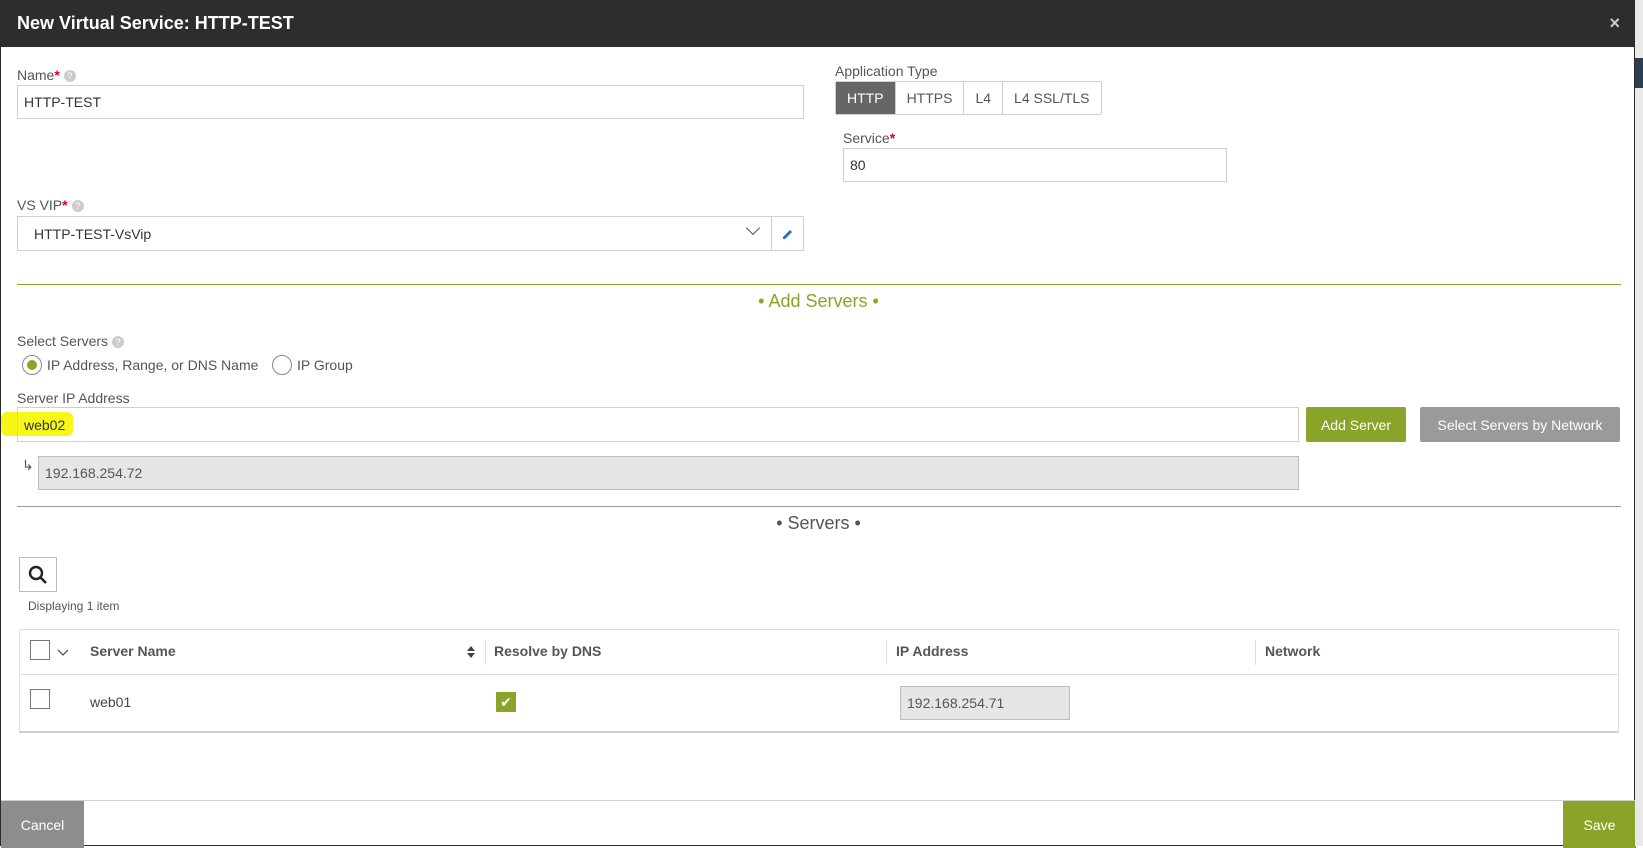  Describe the element at coordinates (818, 301) in the screenshot. I see `add-servers-title: • Add Servers •` at that location.